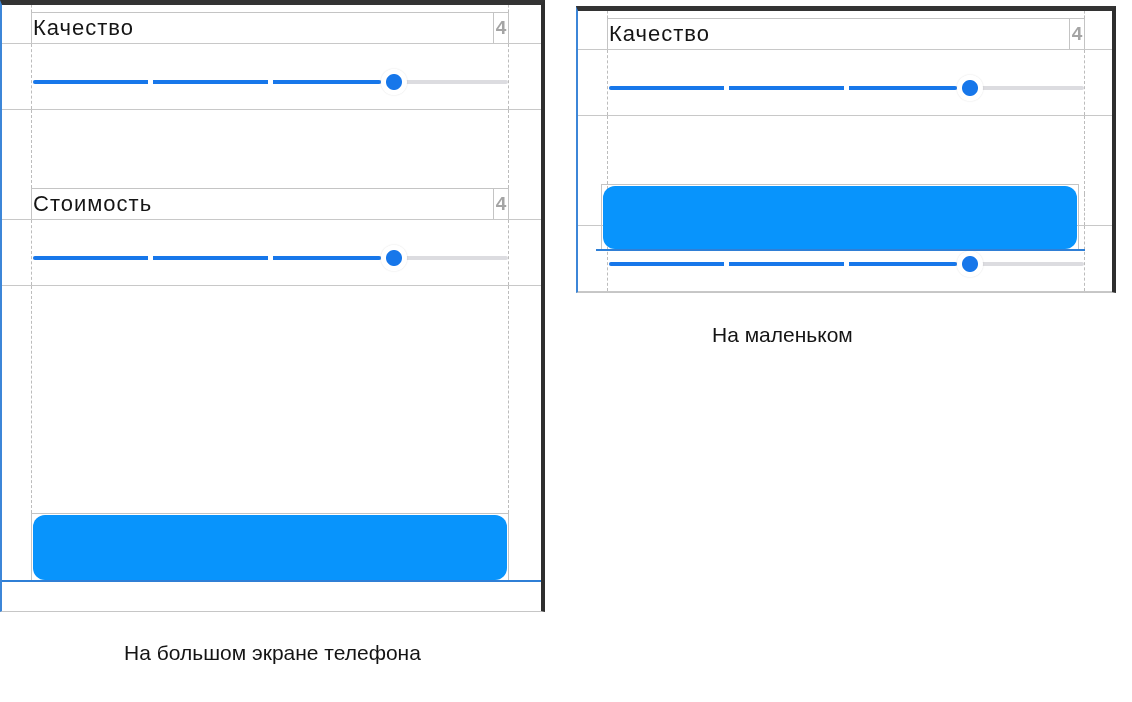 Image resolution: width=1132 pixels, height=702 pixels. What do you see at coordinates (782, 334) in the screenshot?
I see `caption-text: На маленьком` at bounding box center [782, 334].